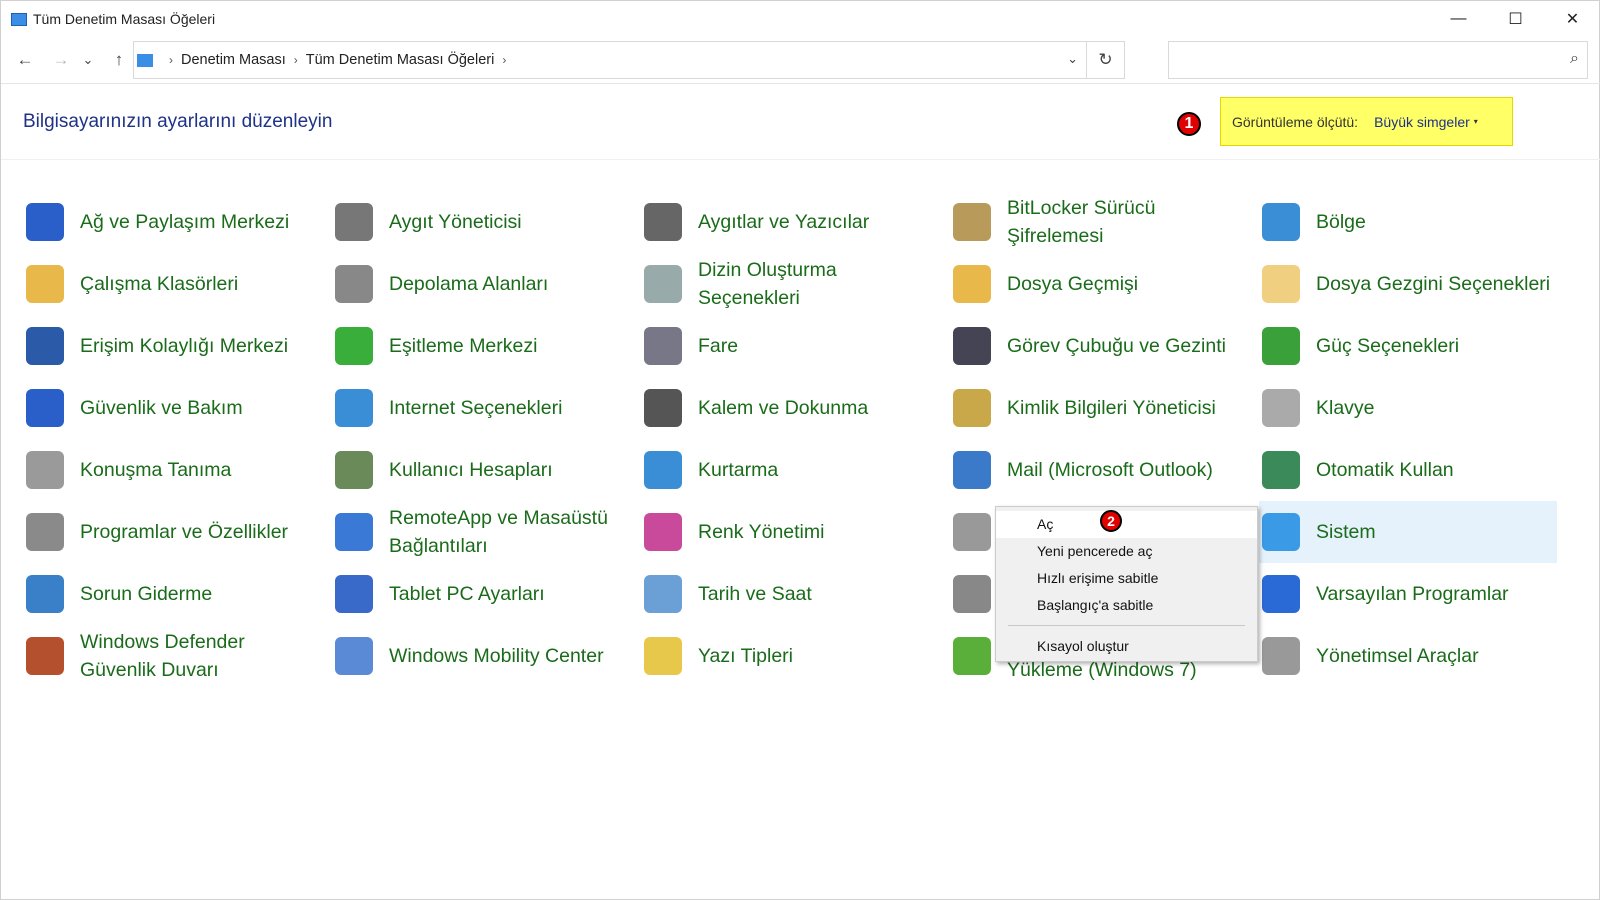 This screenshot has width=1600, height=900. I want to click on control-panel-item: Mail (Microsoft Outlook), so click(1100, 470).